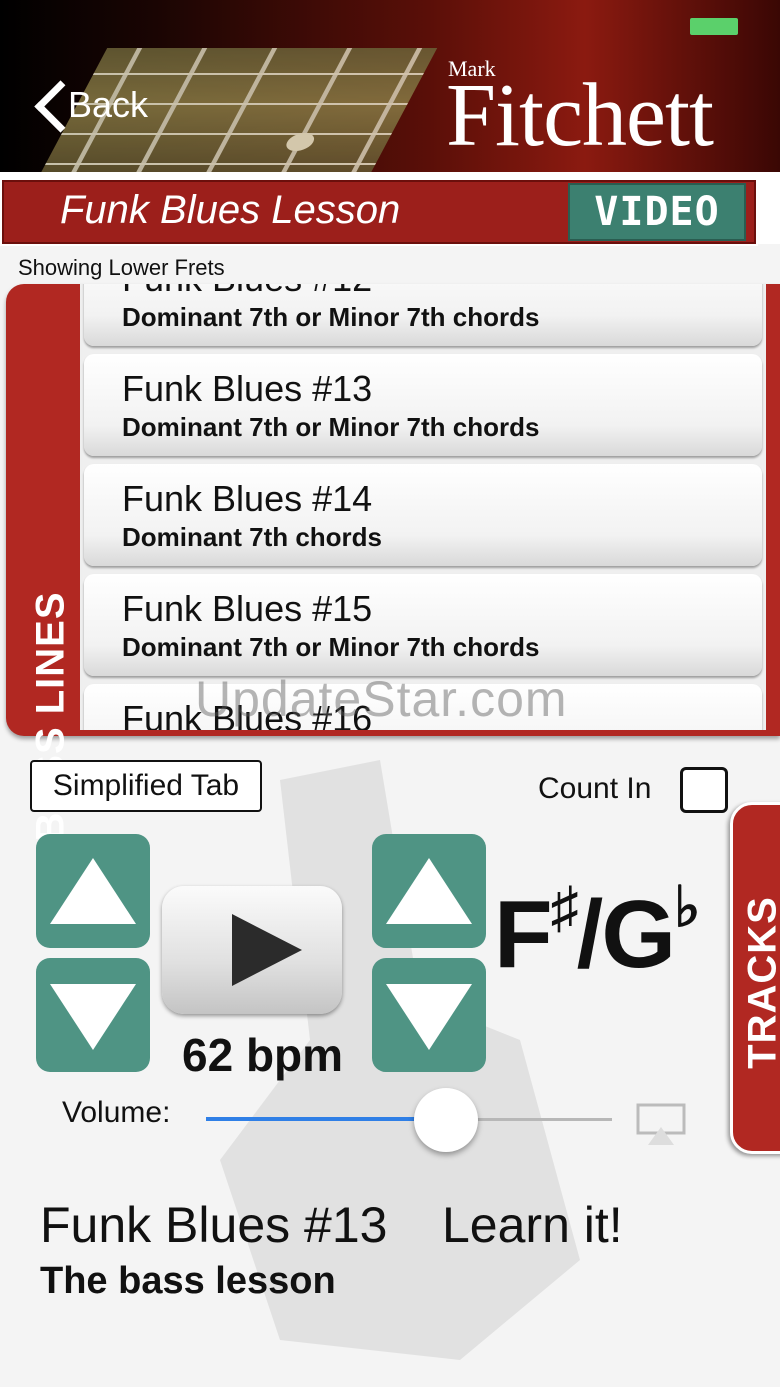 Image resolution: width=780 pixels, height=1387 pixels. What do you see at coordinates (146, 786) in the screenshot?
I see `simplified-tab-button: Simplified Tab` at bounding box center [146, 786].